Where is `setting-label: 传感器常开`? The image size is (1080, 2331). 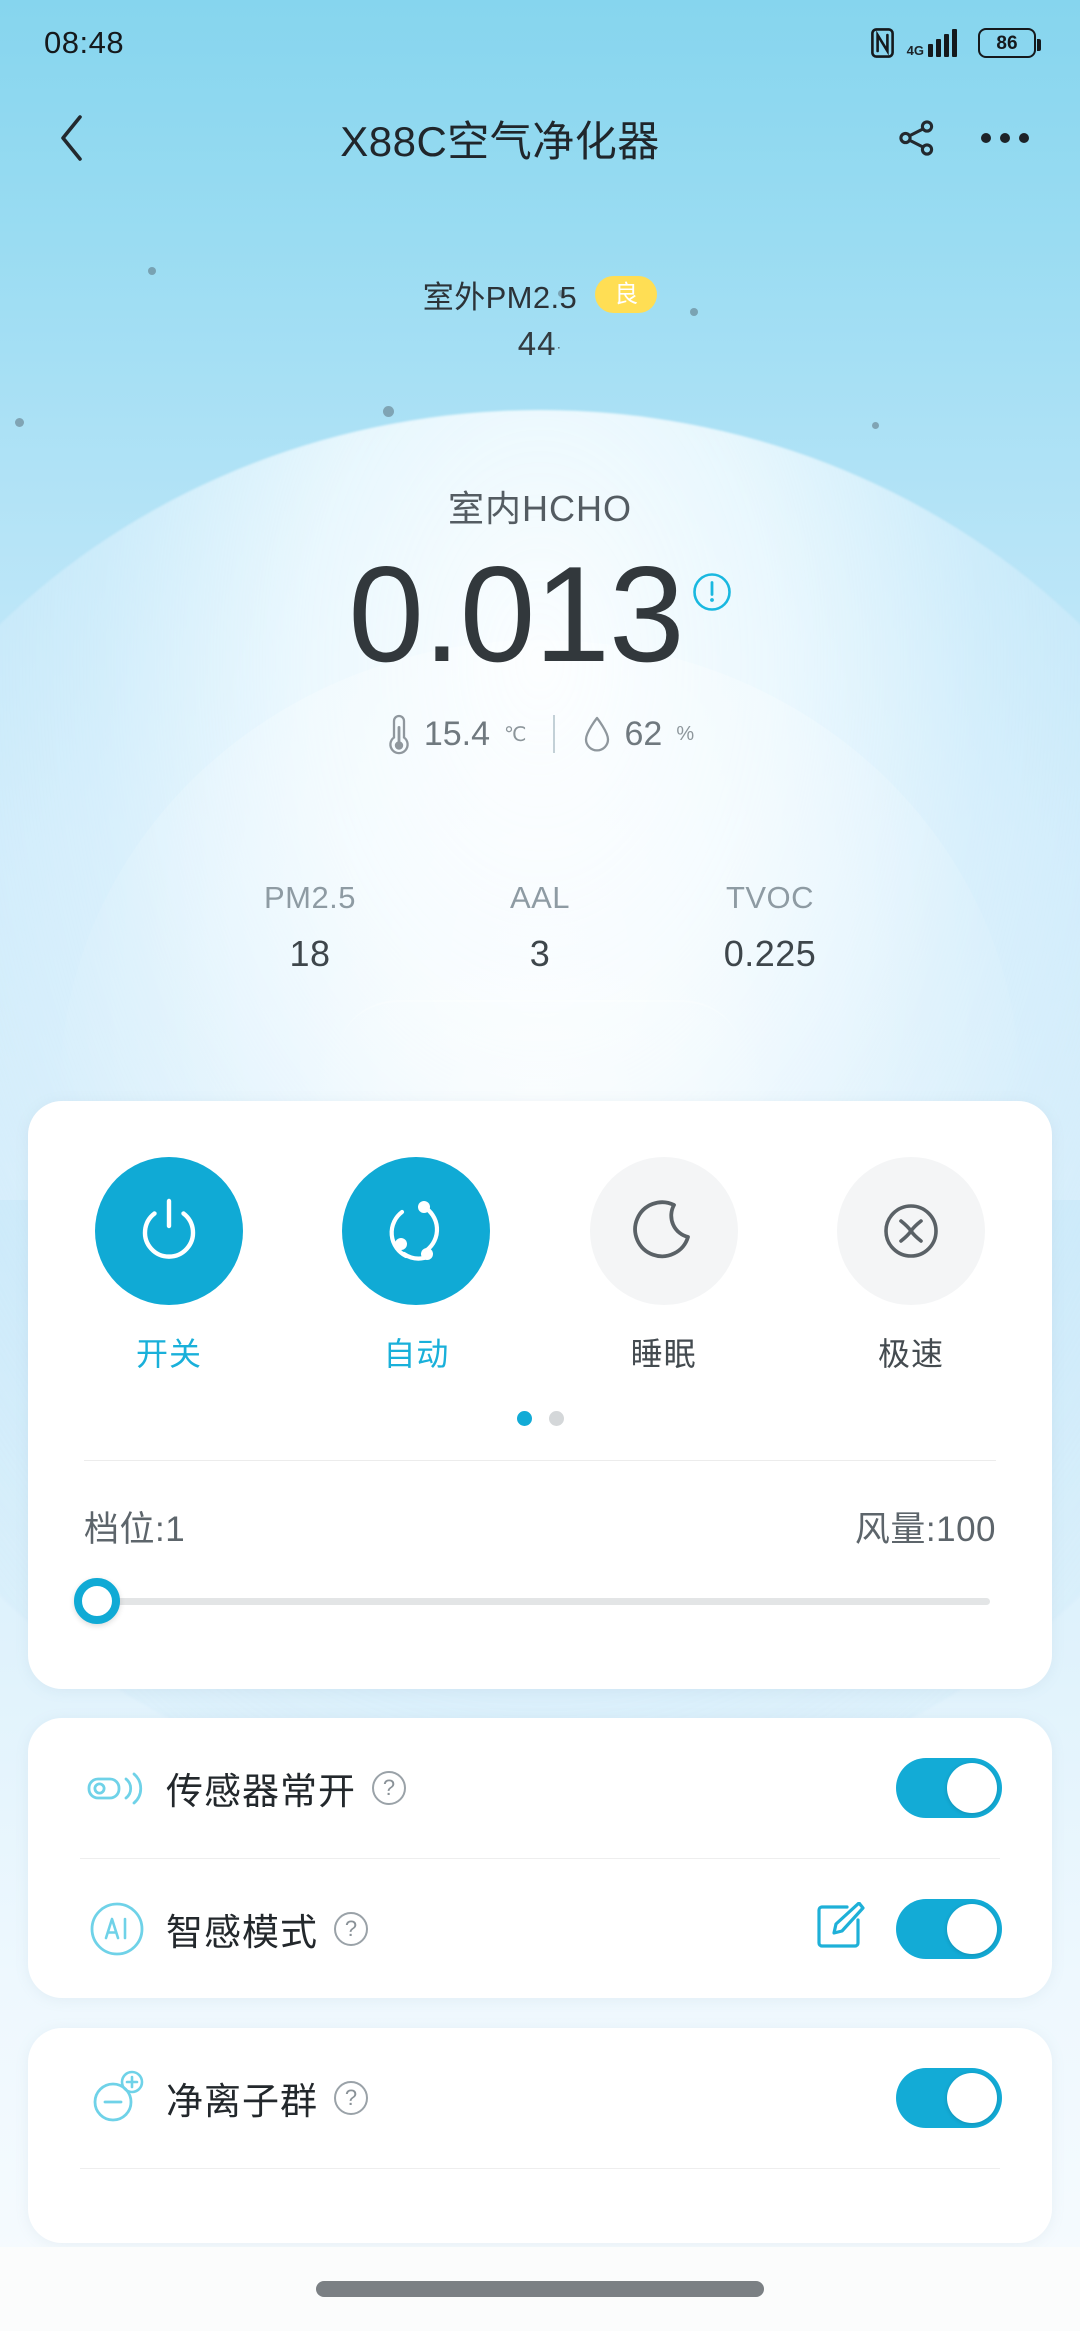 setting-label: 传感器常开 is located at coordinates (261, 1791).